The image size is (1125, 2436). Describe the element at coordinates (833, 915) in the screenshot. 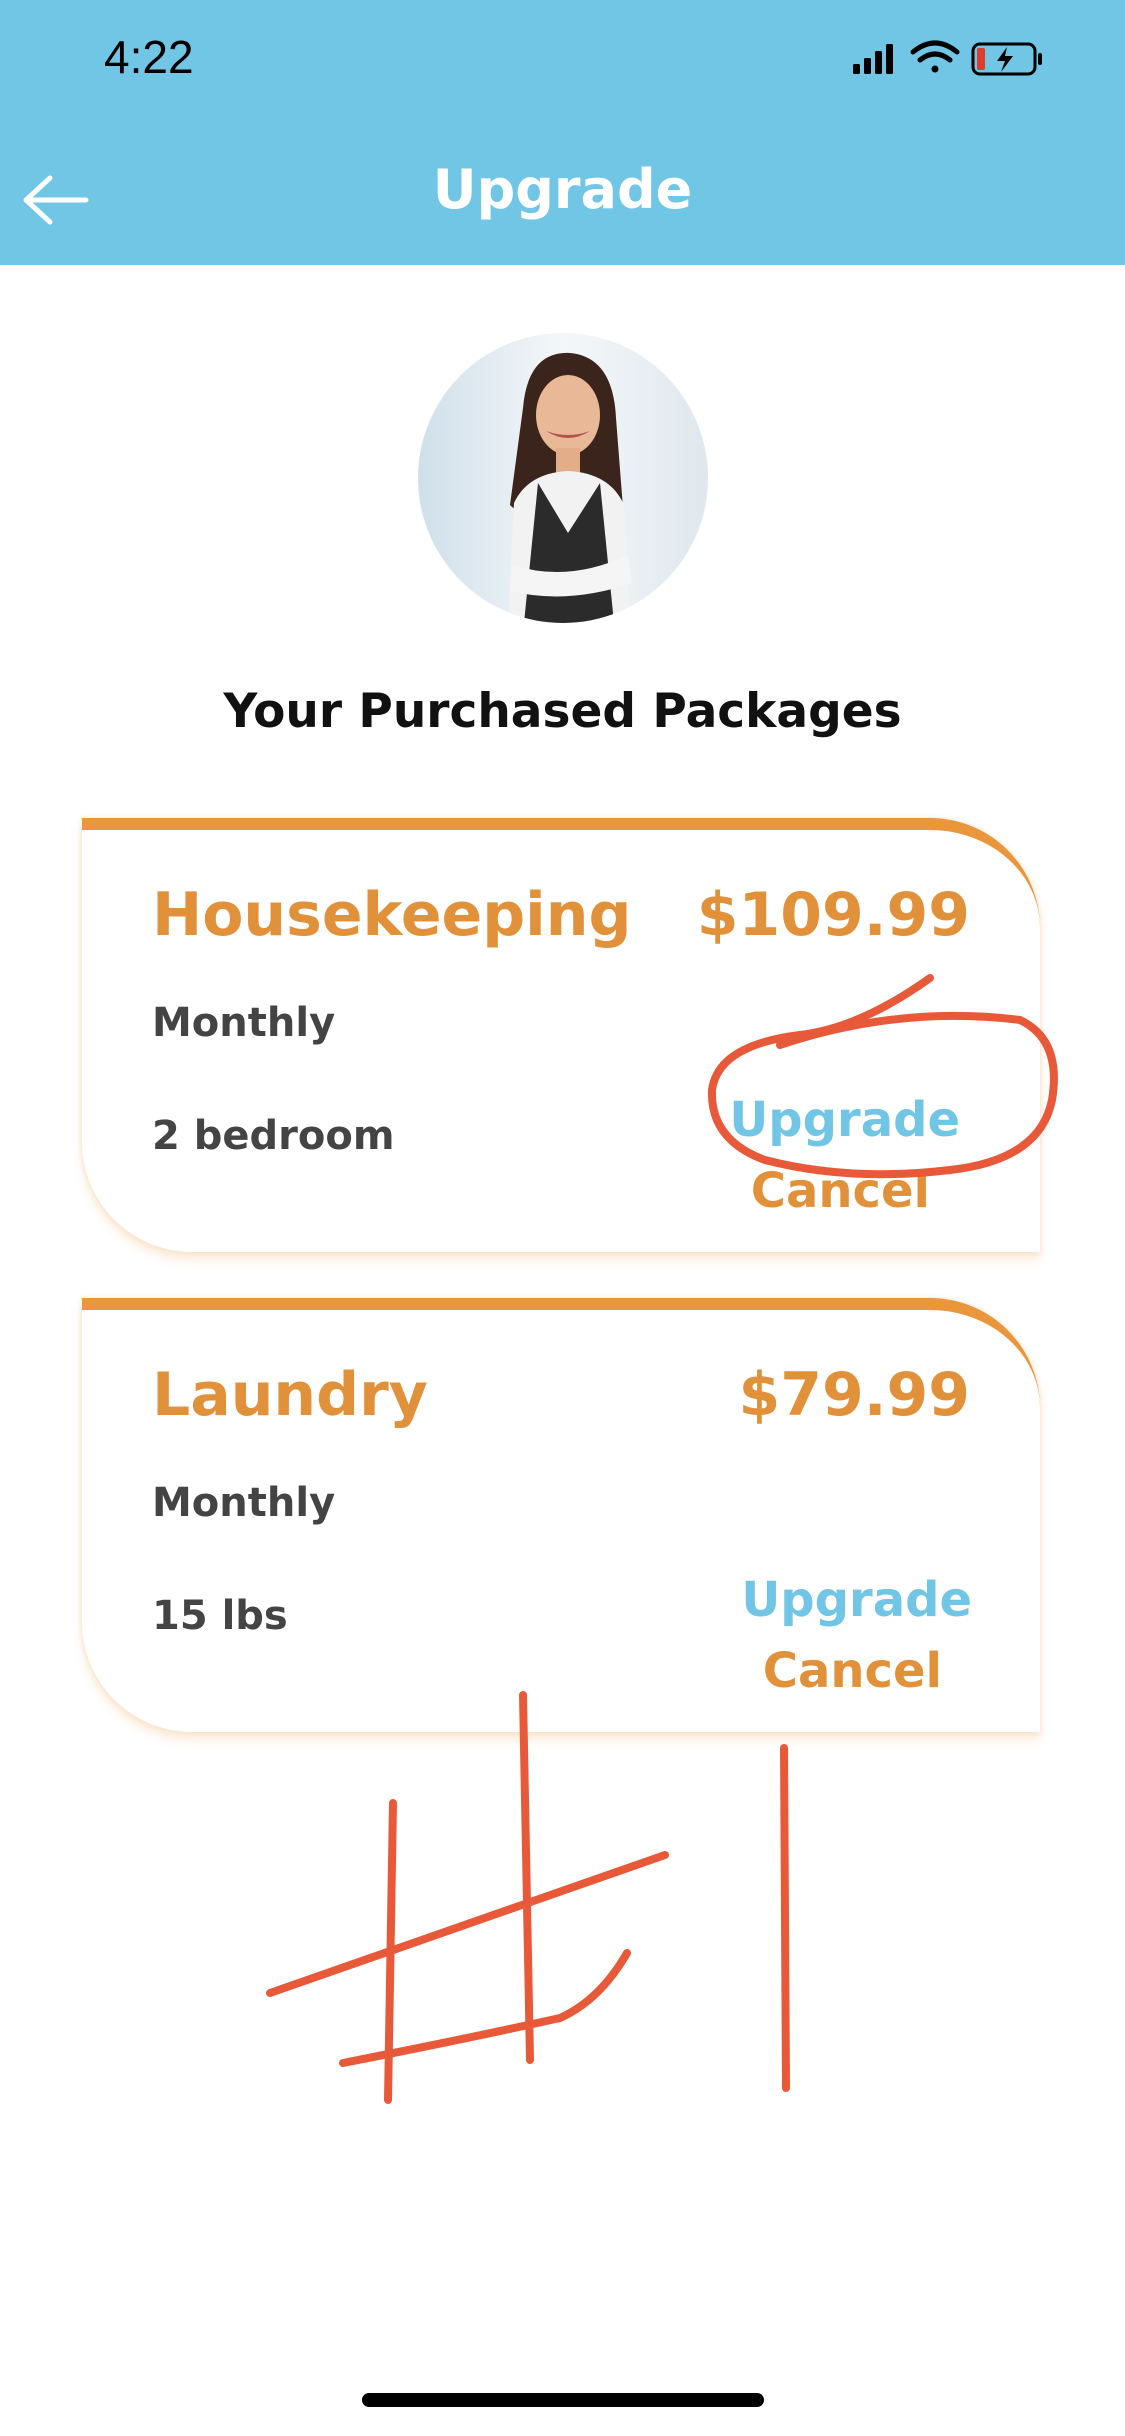

I see `package-price: $109.99` at that location.